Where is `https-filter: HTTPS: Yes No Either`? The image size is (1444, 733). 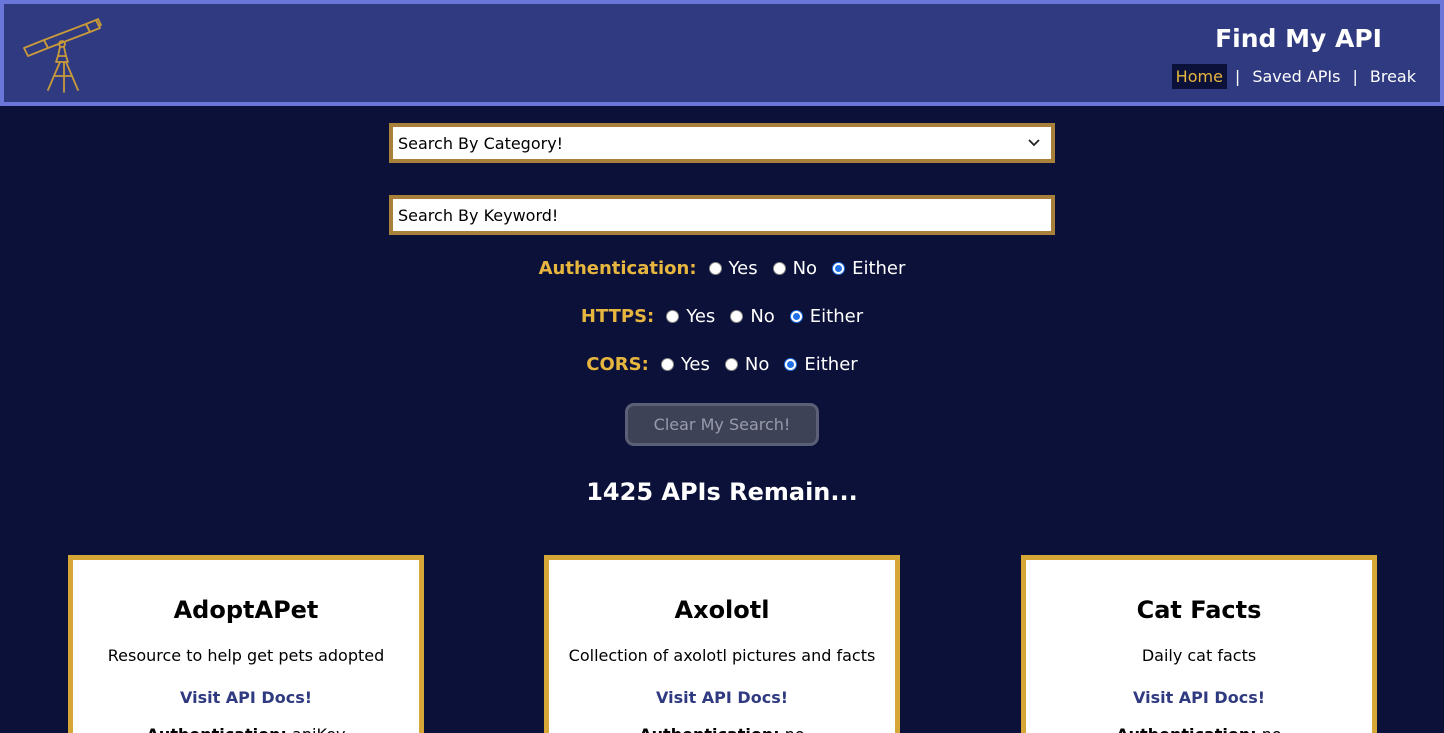 https-filter: HTTPS: Yes No Either is located at coordinates (722, 316).